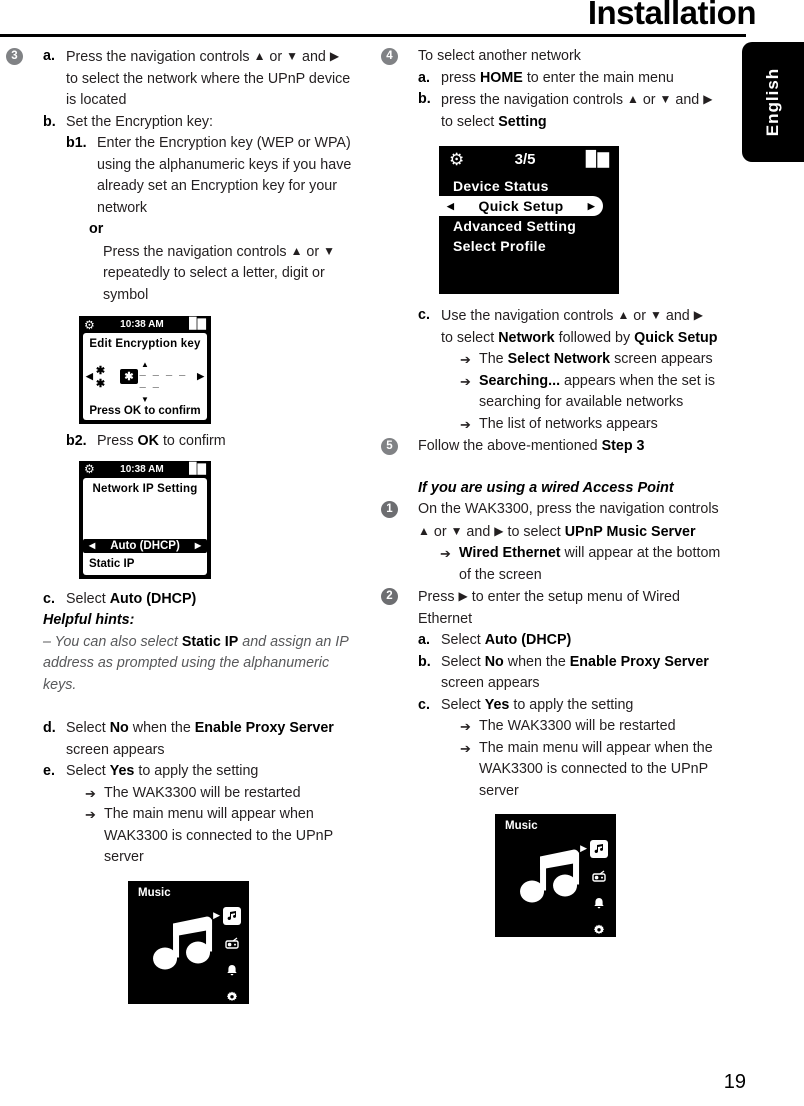 The width and height of the screenshot is (804, 1106). I want to click on step-3-item-e: e. Select Yes to apply the setting, so click(200, 772).